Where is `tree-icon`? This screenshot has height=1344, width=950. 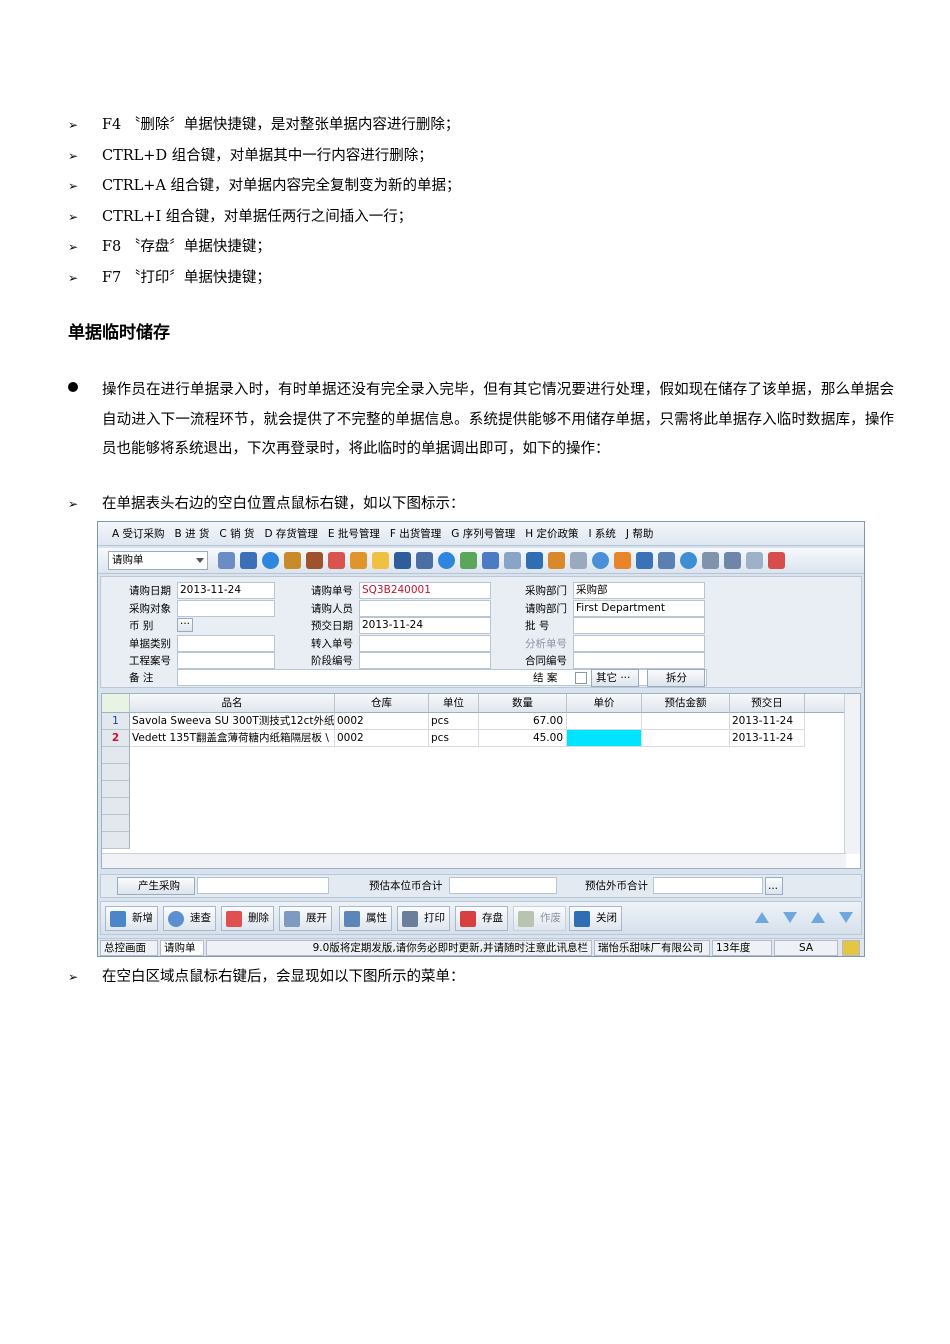 tree-icon is located at coordinates (644, 560).